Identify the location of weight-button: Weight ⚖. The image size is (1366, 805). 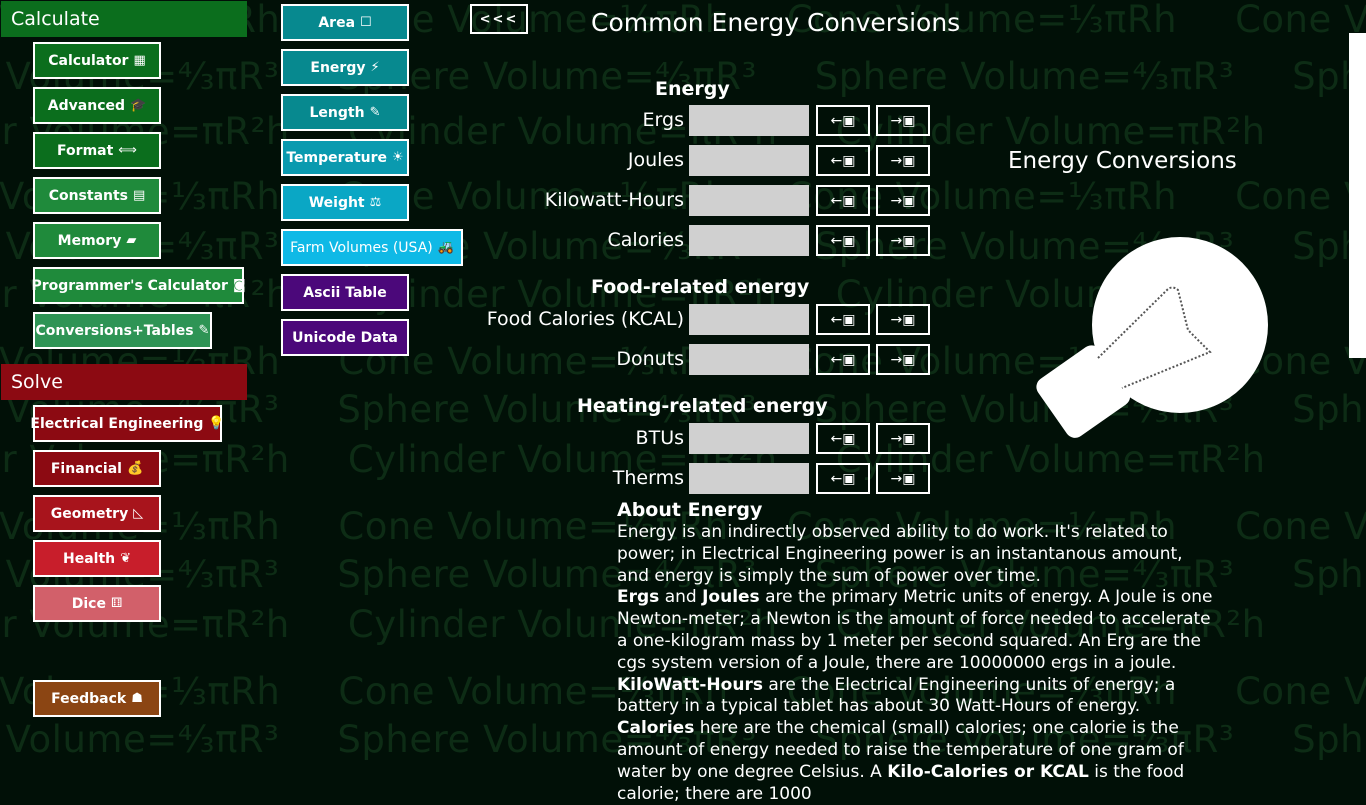
(345, 202).